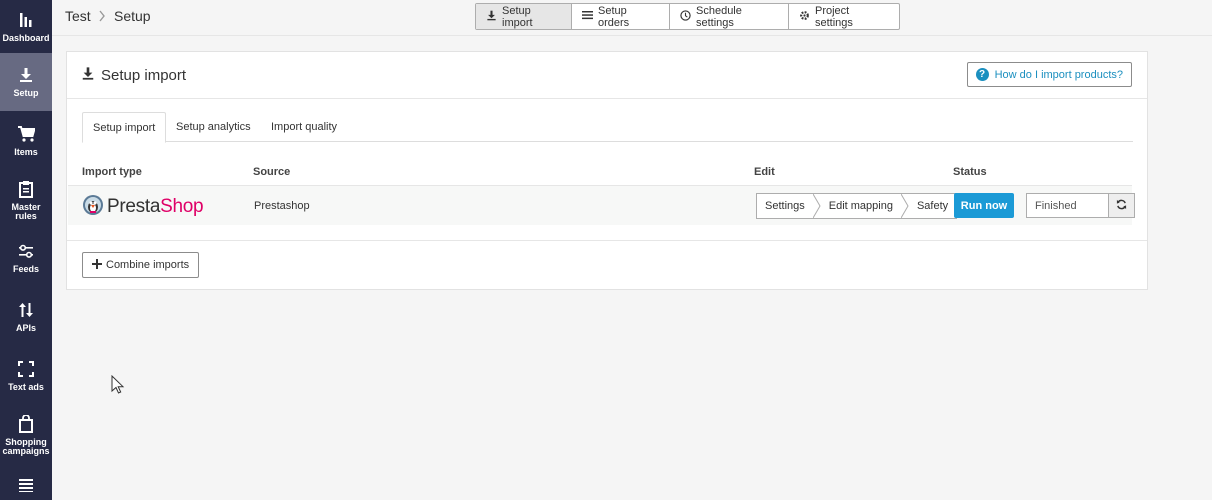  I want to click on sidebar-item-menu, so click(26, 483).